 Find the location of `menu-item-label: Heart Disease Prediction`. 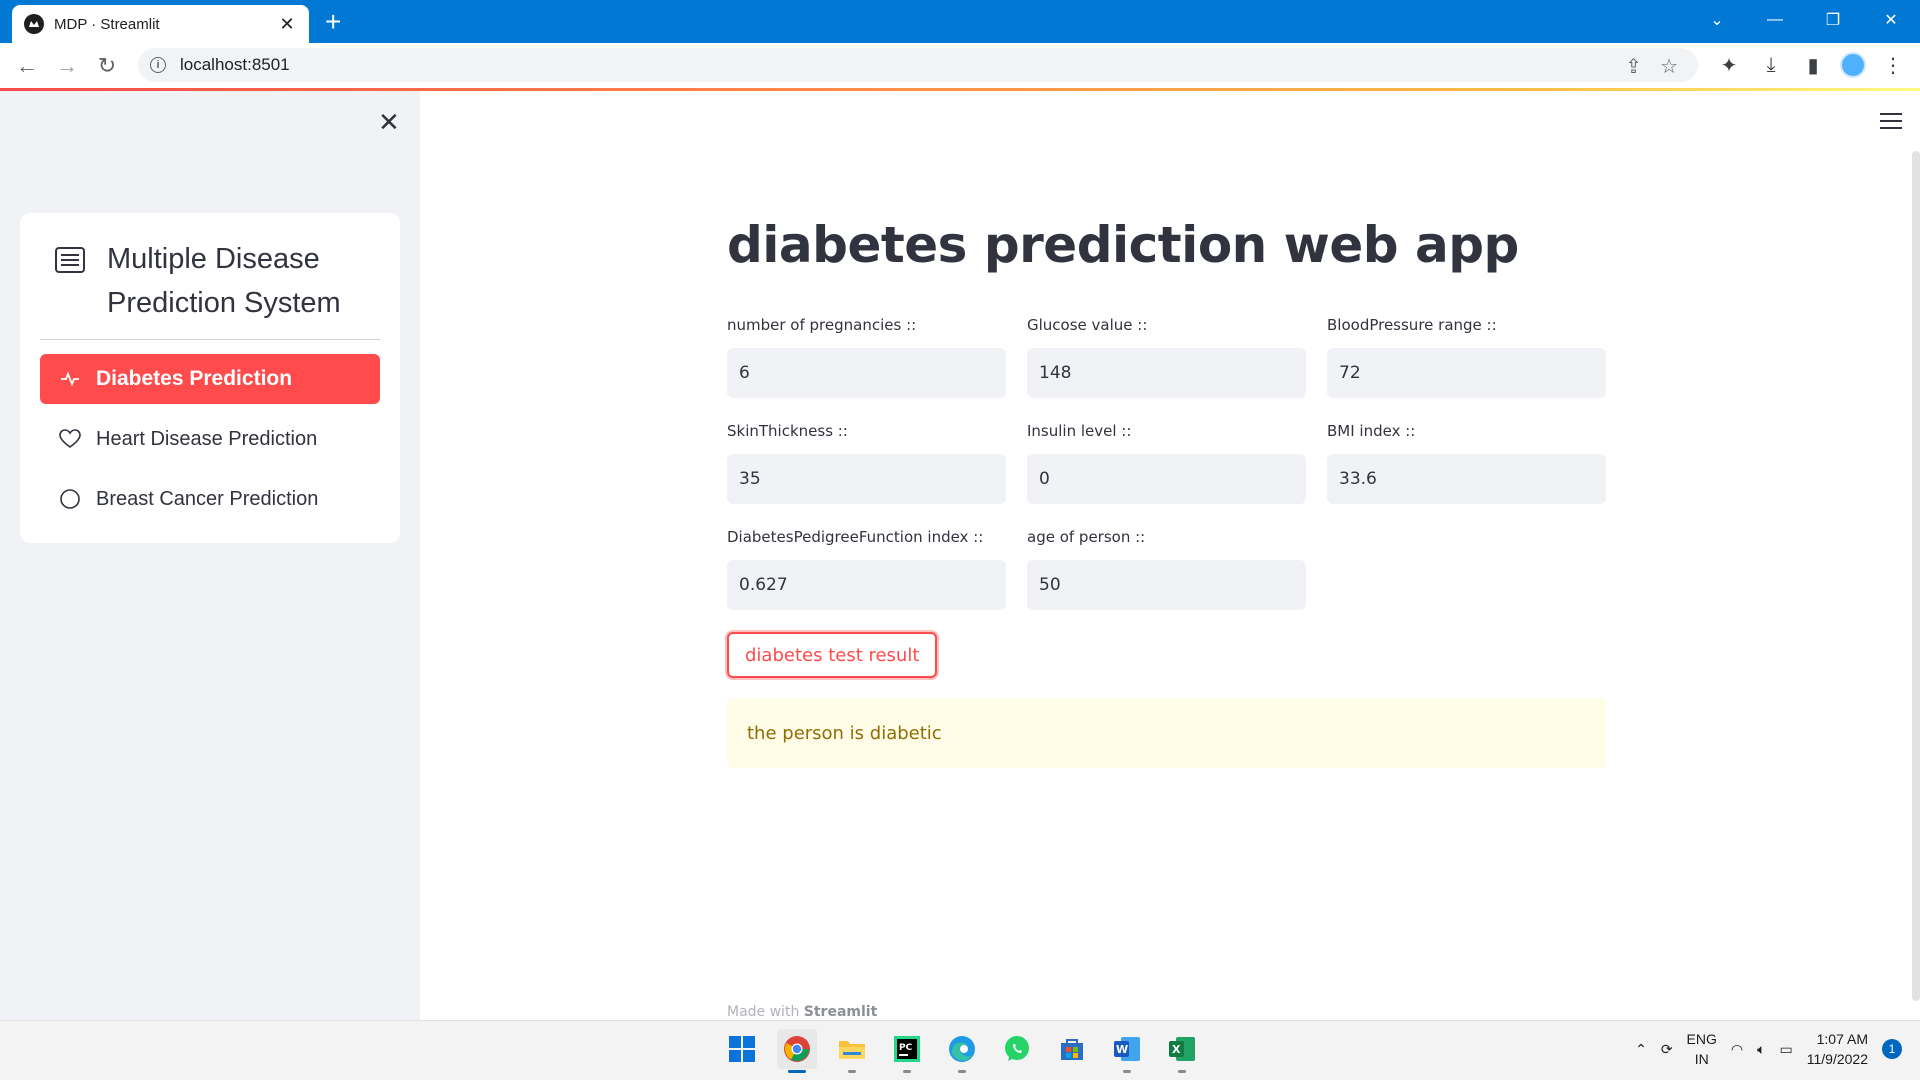

menu-item-label: Heart Disease Prediction is located at coordinates (207, 438).